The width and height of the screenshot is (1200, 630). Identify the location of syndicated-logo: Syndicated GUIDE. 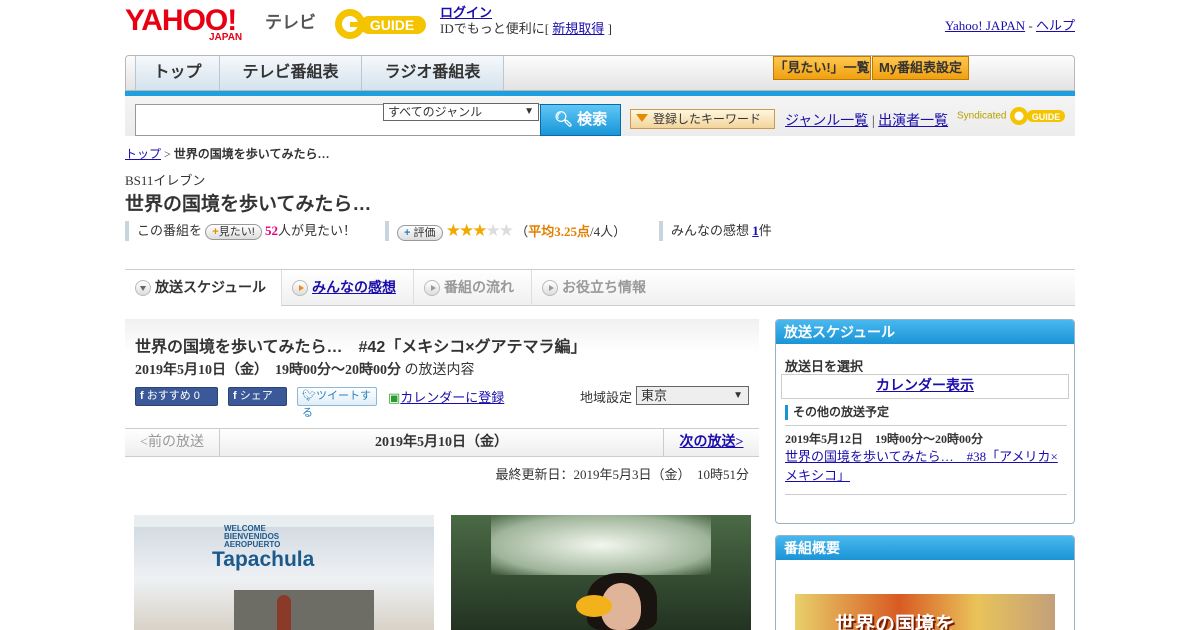
(1012, 116).